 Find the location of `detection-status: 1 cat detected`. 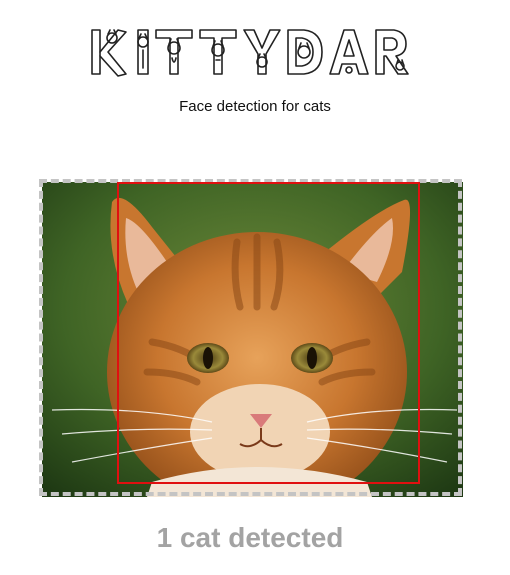

detection-status: 1 cat detected is located at coordinates (250, 537).